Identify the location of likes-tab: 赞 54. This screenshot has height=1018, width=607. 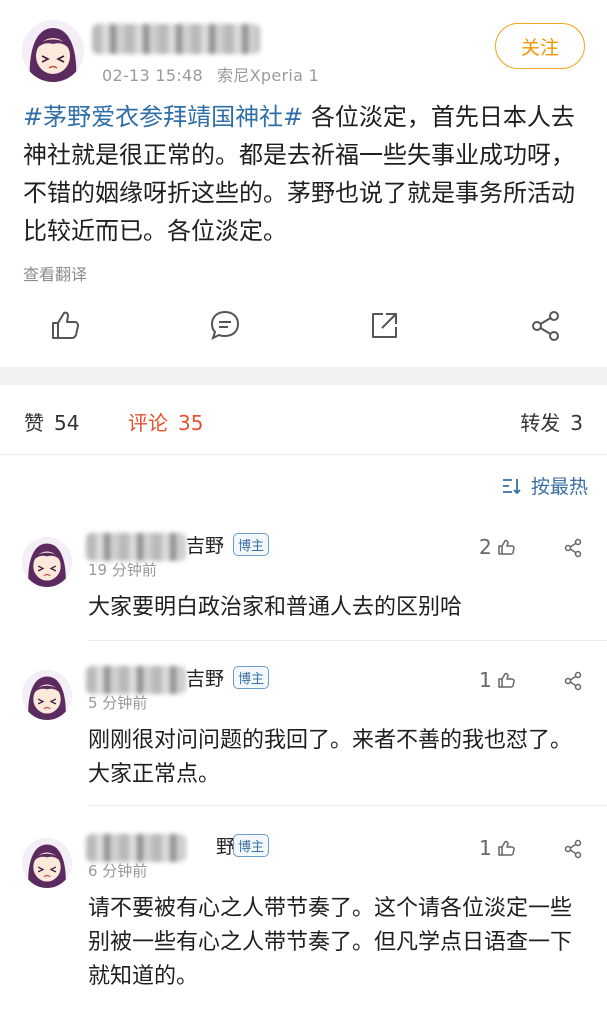
(51, 421).